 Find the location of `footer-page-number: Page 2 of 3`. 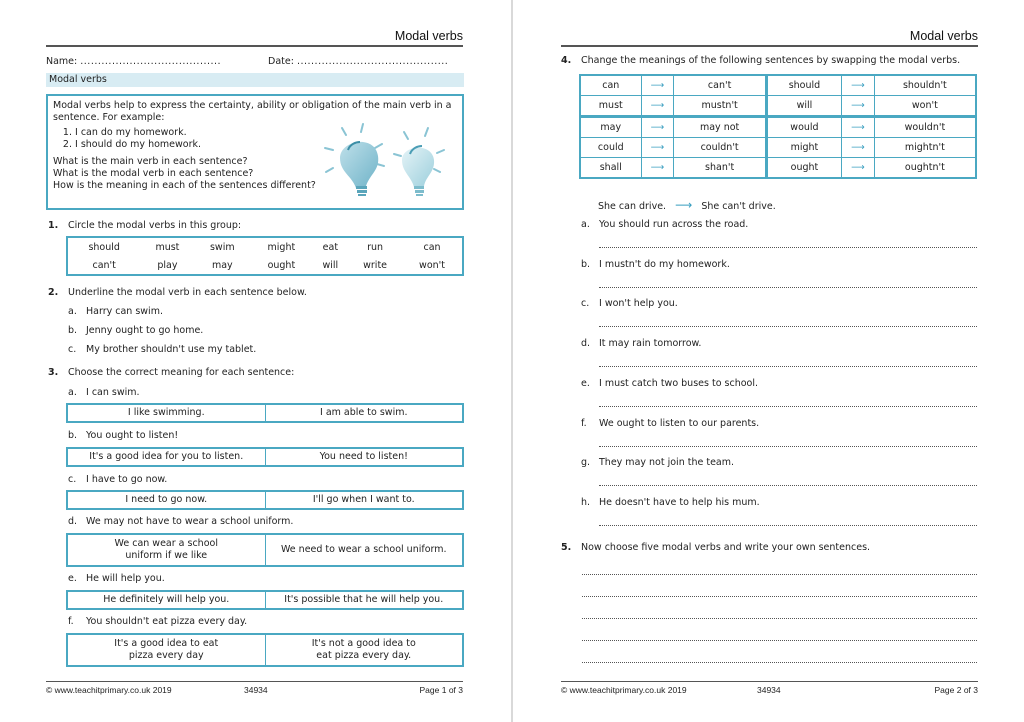

footer-page-number: Page 2 of 3 is located at coordinates (956, 690).